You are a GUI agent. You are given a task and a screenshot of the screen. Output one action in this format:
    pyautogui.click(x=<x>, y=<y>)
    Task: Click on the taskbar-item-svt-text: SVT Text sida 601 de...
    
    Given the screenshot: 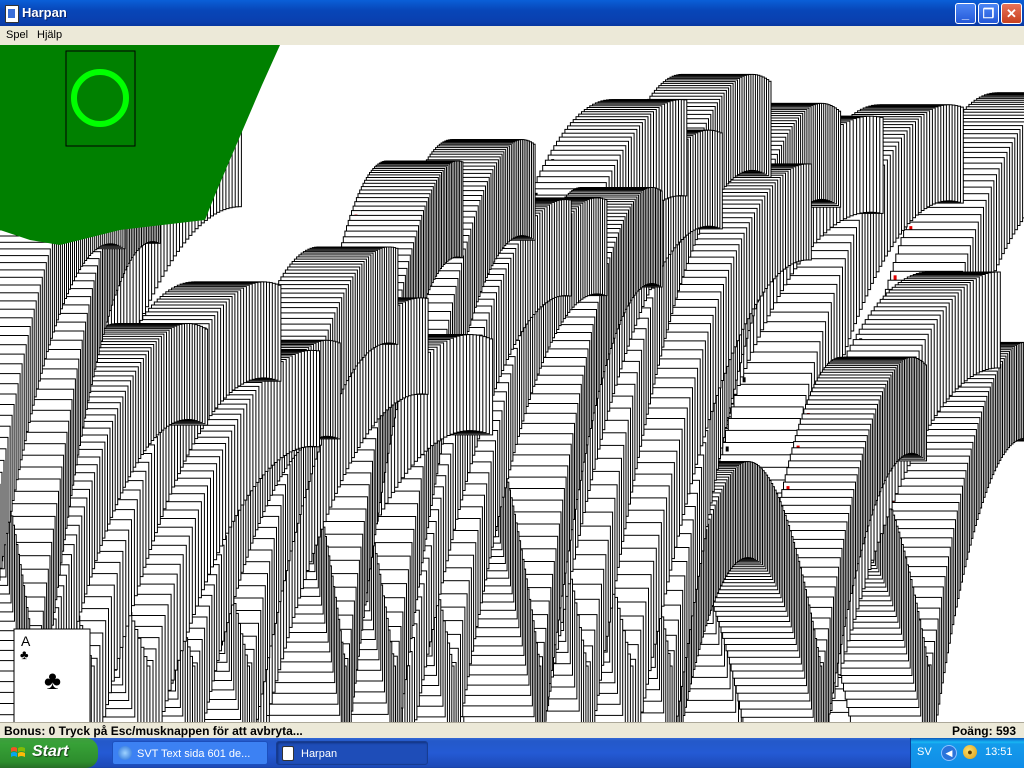 What is the action you would take?
    pyautogui.click(x=190, y=753)
    